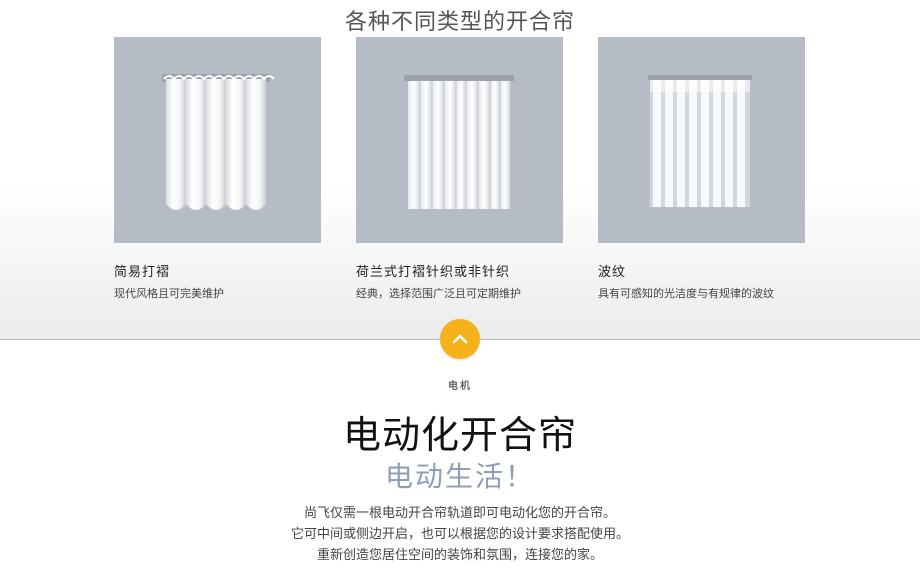 The width and height of the screenshot is (920, 580). I want to click on card-description: 经典，选择范围广泛且可定期维护, so click(438, 293).